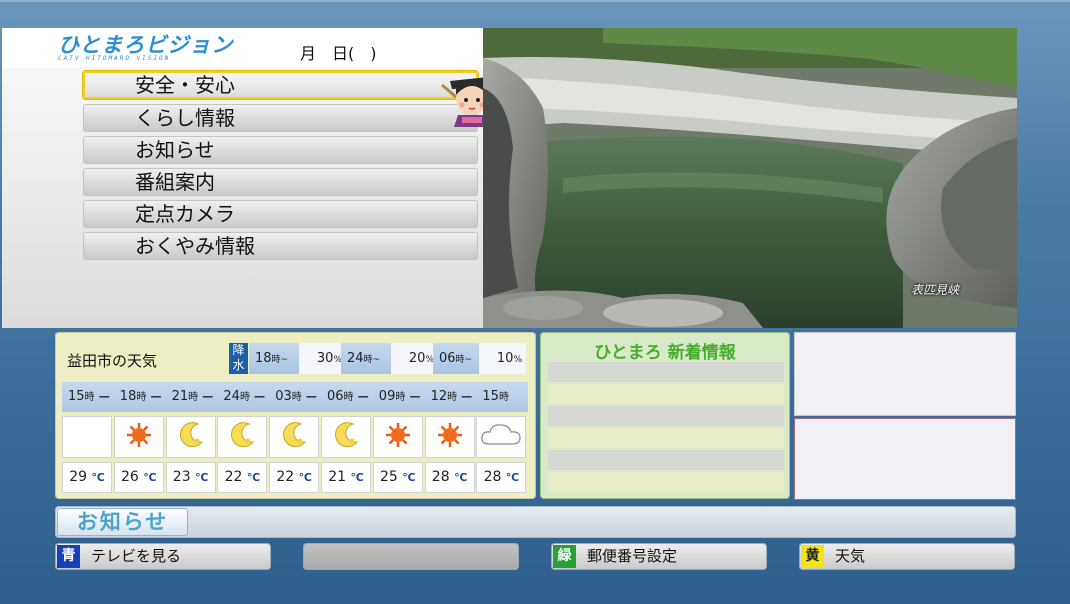  What do you see at coordinates (146, 45) in the screenshot?
I see `logo-text: ひとまろビジョン` at bounding box center [146, 45].